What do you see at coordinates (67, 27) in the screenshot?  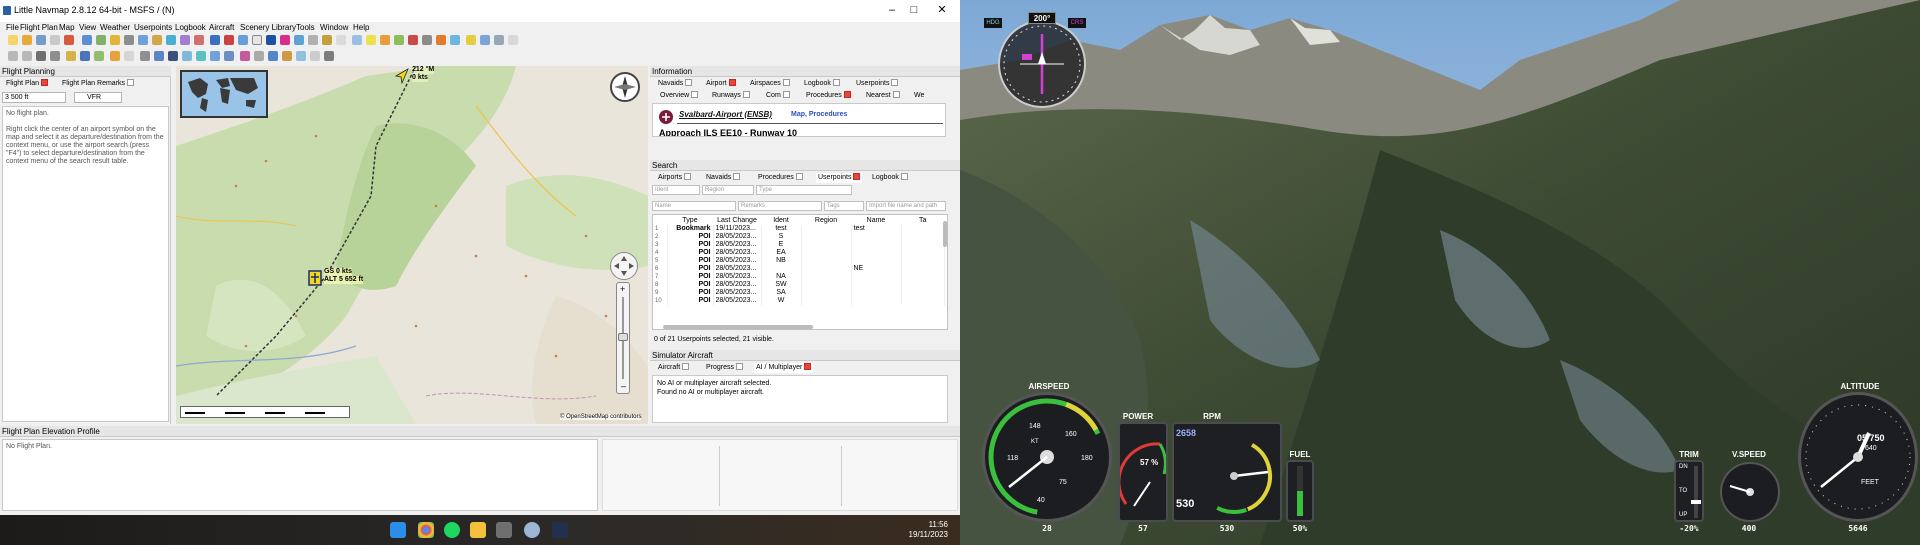 I see `menu-map: Map` at bounding box center [67, 27].